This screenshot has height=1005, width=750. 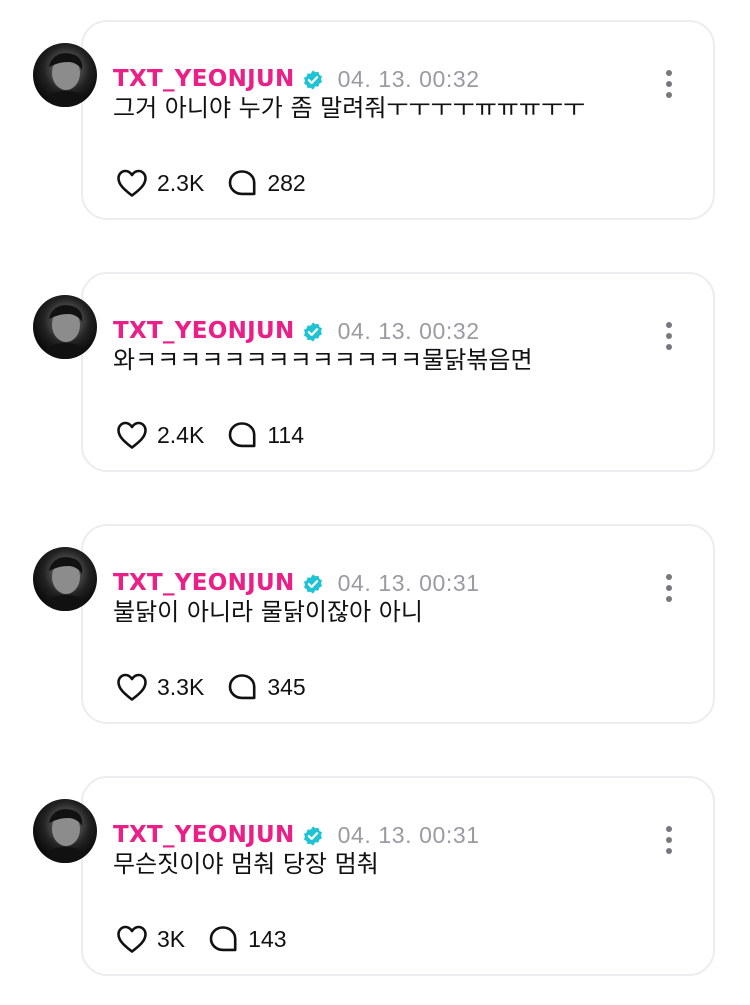 I want to click on reply-button: 345, so click(x=266, y=687).